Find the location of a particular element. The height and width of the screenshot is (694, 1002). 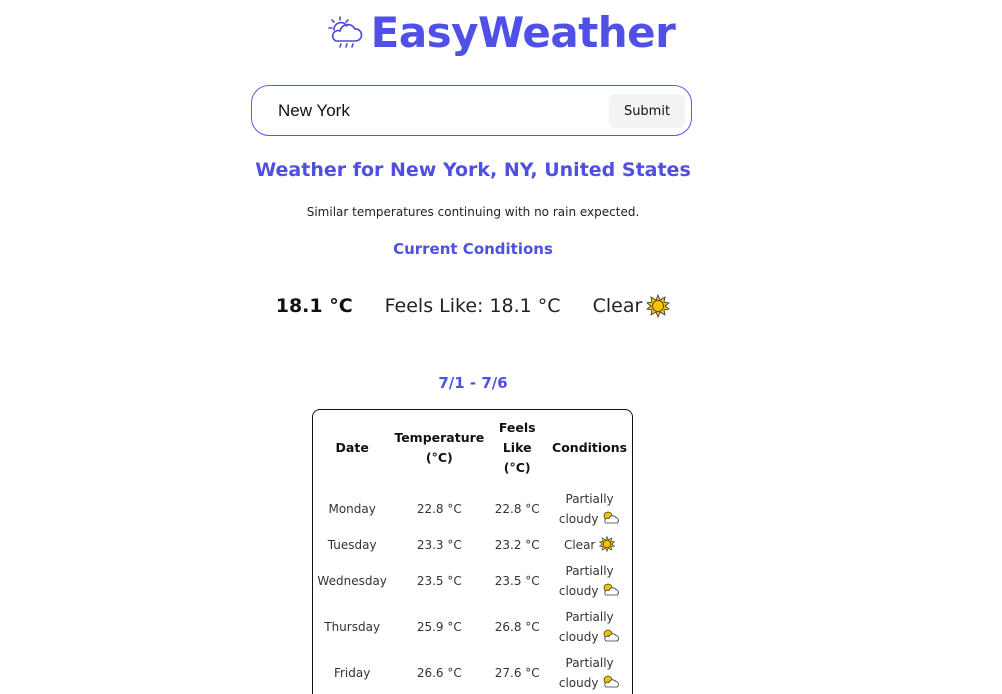

submit-button: Submit is located at coordinates (647, 111).